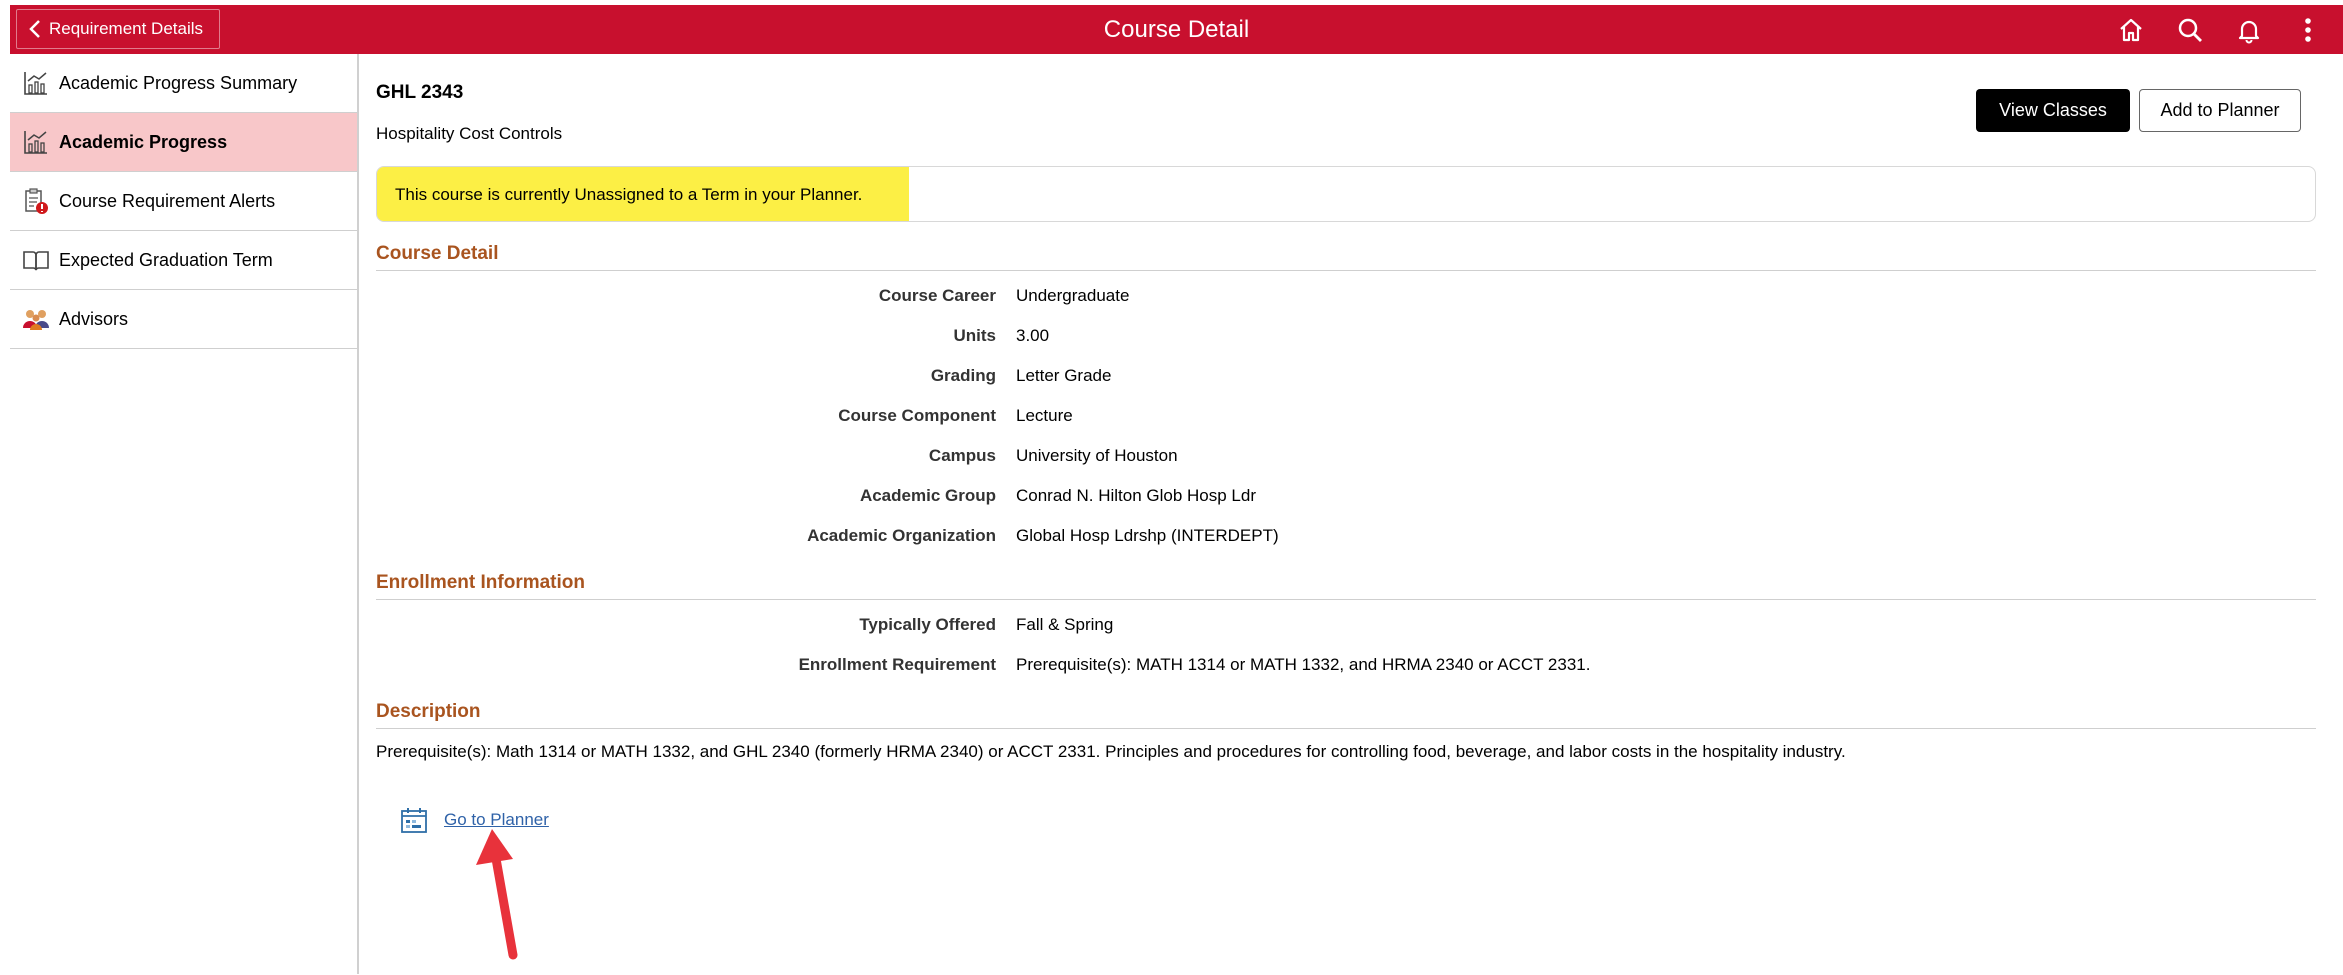  Describe the element at coordinates (36, 260) in the screenshot. I see `book-icon` at that location.